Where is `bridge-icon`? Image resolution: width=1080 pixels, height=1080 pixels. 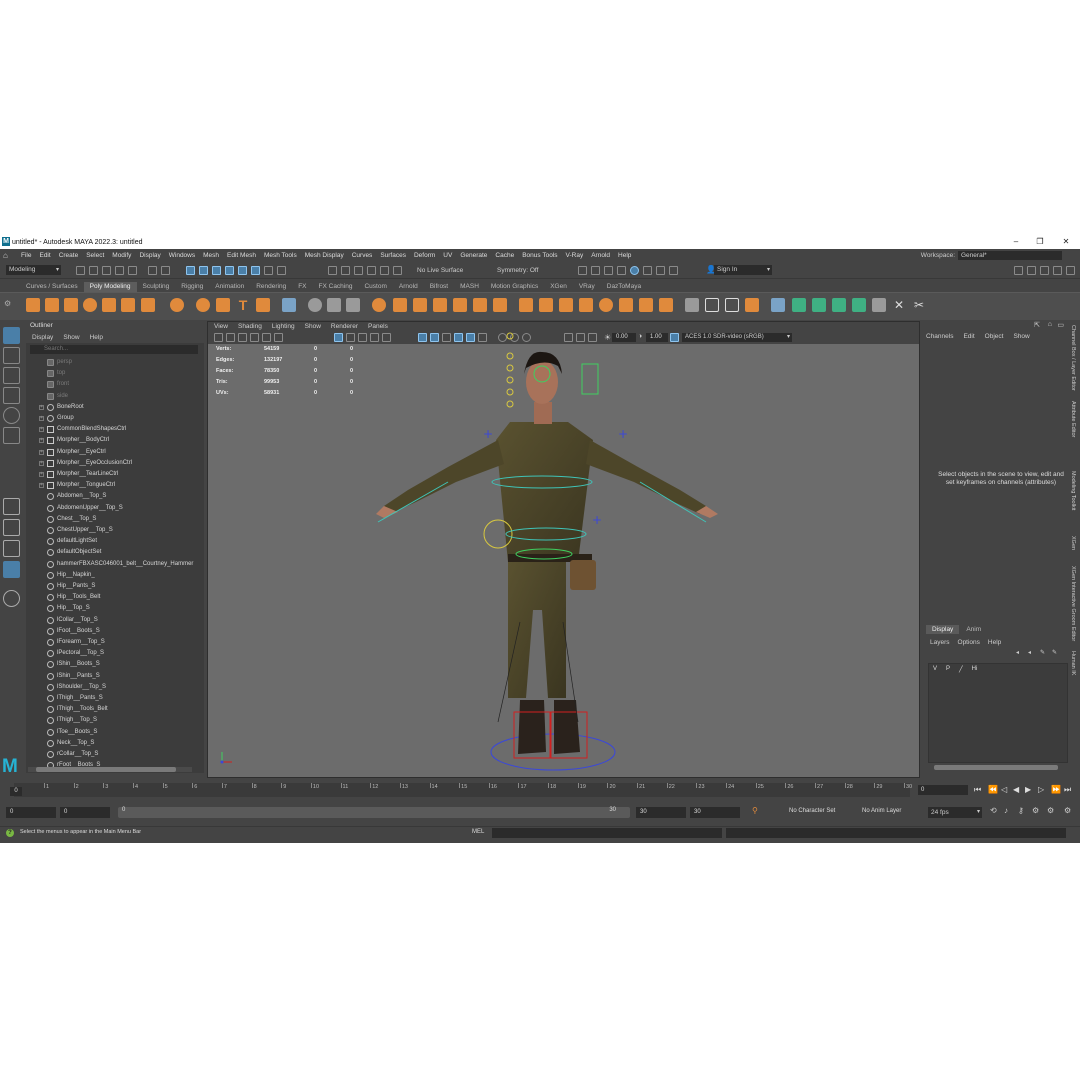 bridge-icon is located at coordinates (420, 305).